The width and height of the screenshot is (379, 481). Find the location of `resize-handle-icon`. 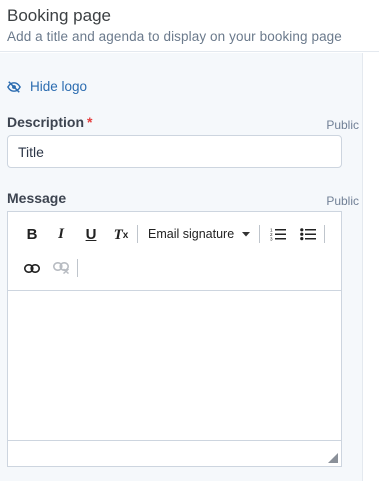

resize-handle-icon is located at coordinates (333, 458).